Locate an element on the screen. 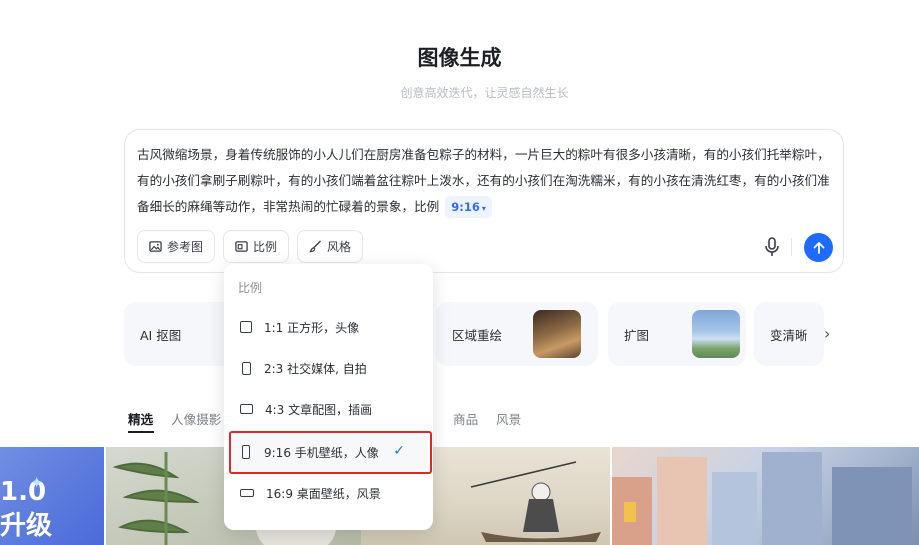 The height and width of the screenshot is (545, 919). ratio-label: 比例 is located at coordinates (265, 247).